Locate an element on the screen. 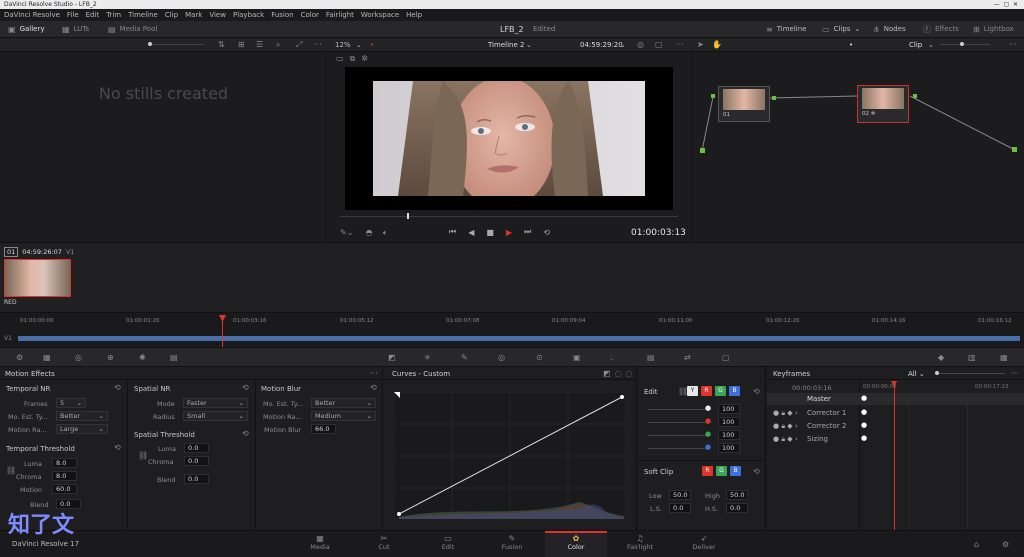 The height and width of the screenshot is (557, 1024). link-icon: ⛓︎ is located at coordinates (11, 470).